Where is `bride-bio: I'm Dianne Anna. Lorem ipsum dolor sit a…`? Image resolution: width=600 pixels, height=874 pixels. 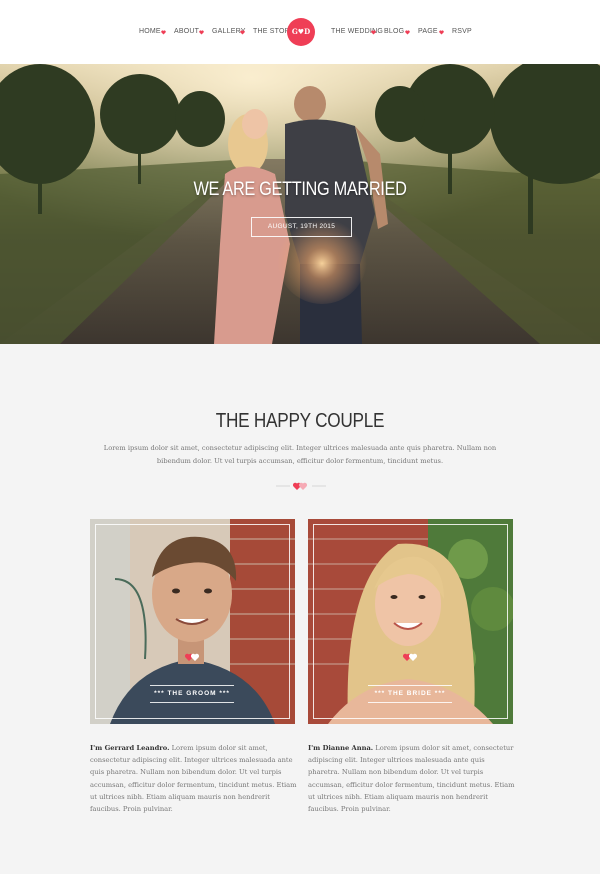
bride-bio: I'm Dianne Anna. Lorem ipsum dolor sit a… is located at coordinates (412, 778).